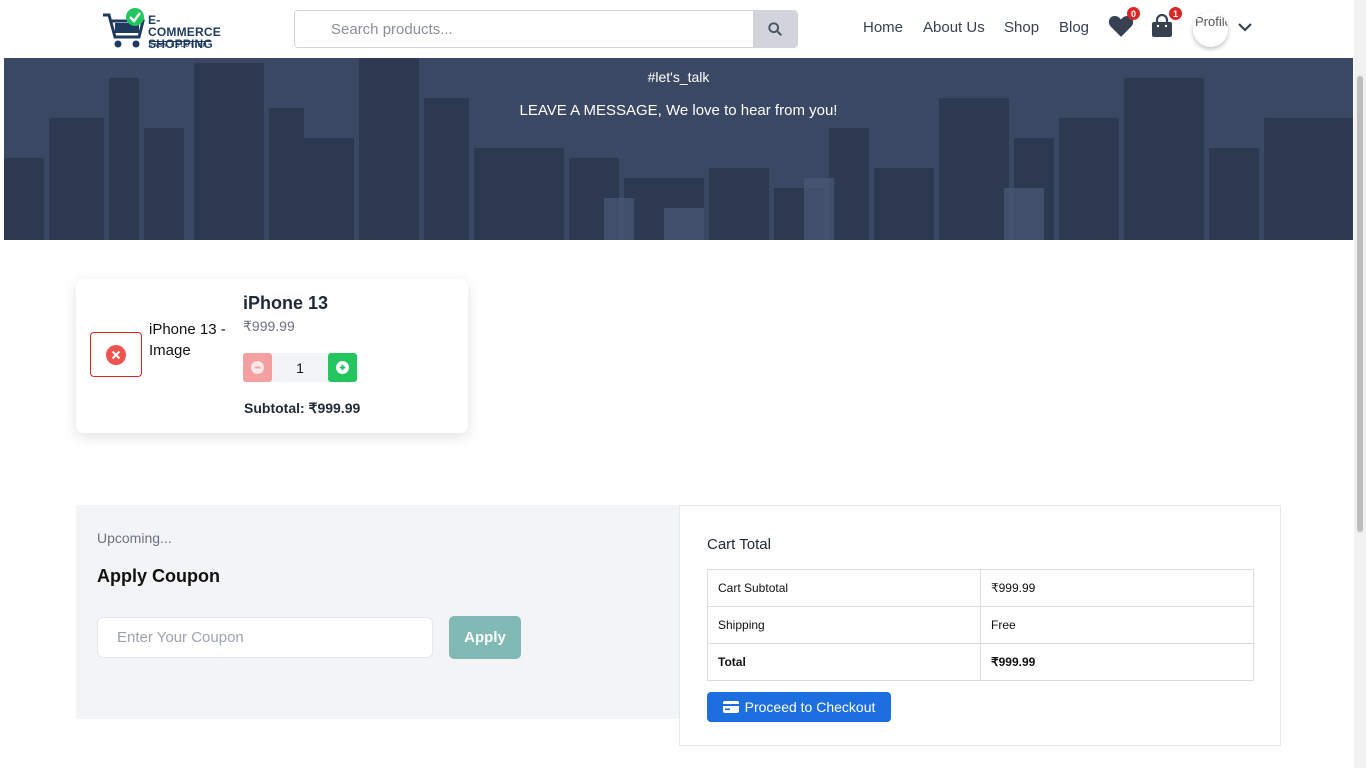 The image size is (1366, 768). I want to click on hero-tag: #let's_talk, so click(678, 77).